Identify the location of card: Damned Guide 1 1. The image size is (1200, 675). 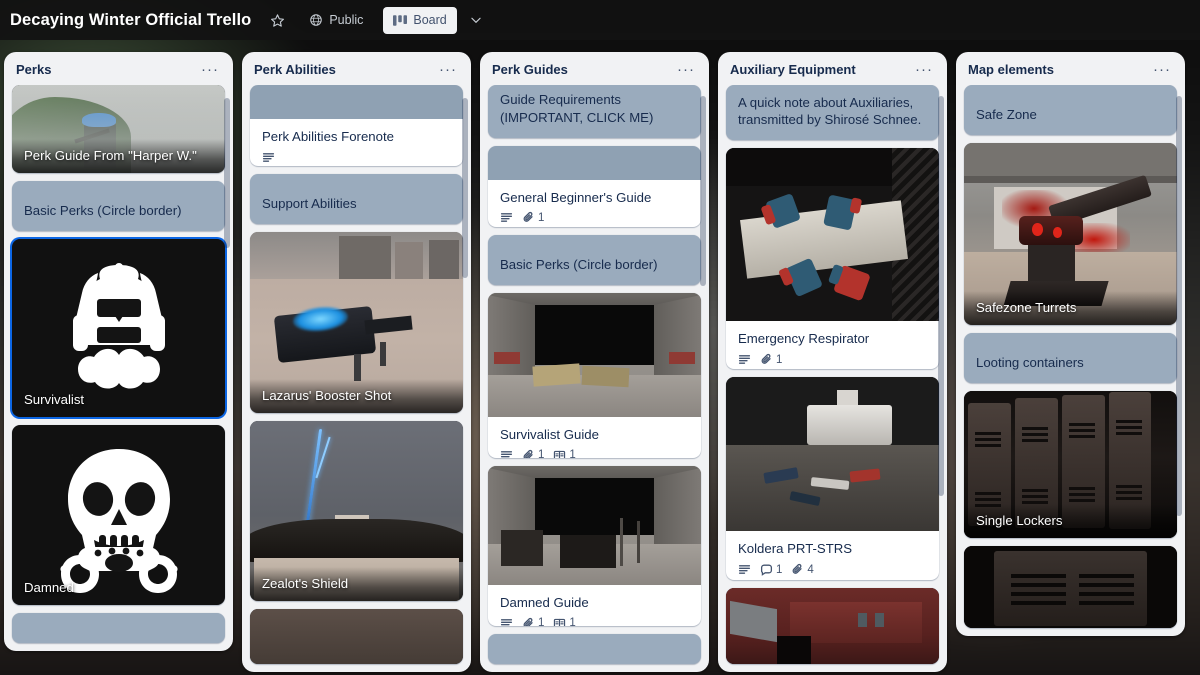
(594, 545).